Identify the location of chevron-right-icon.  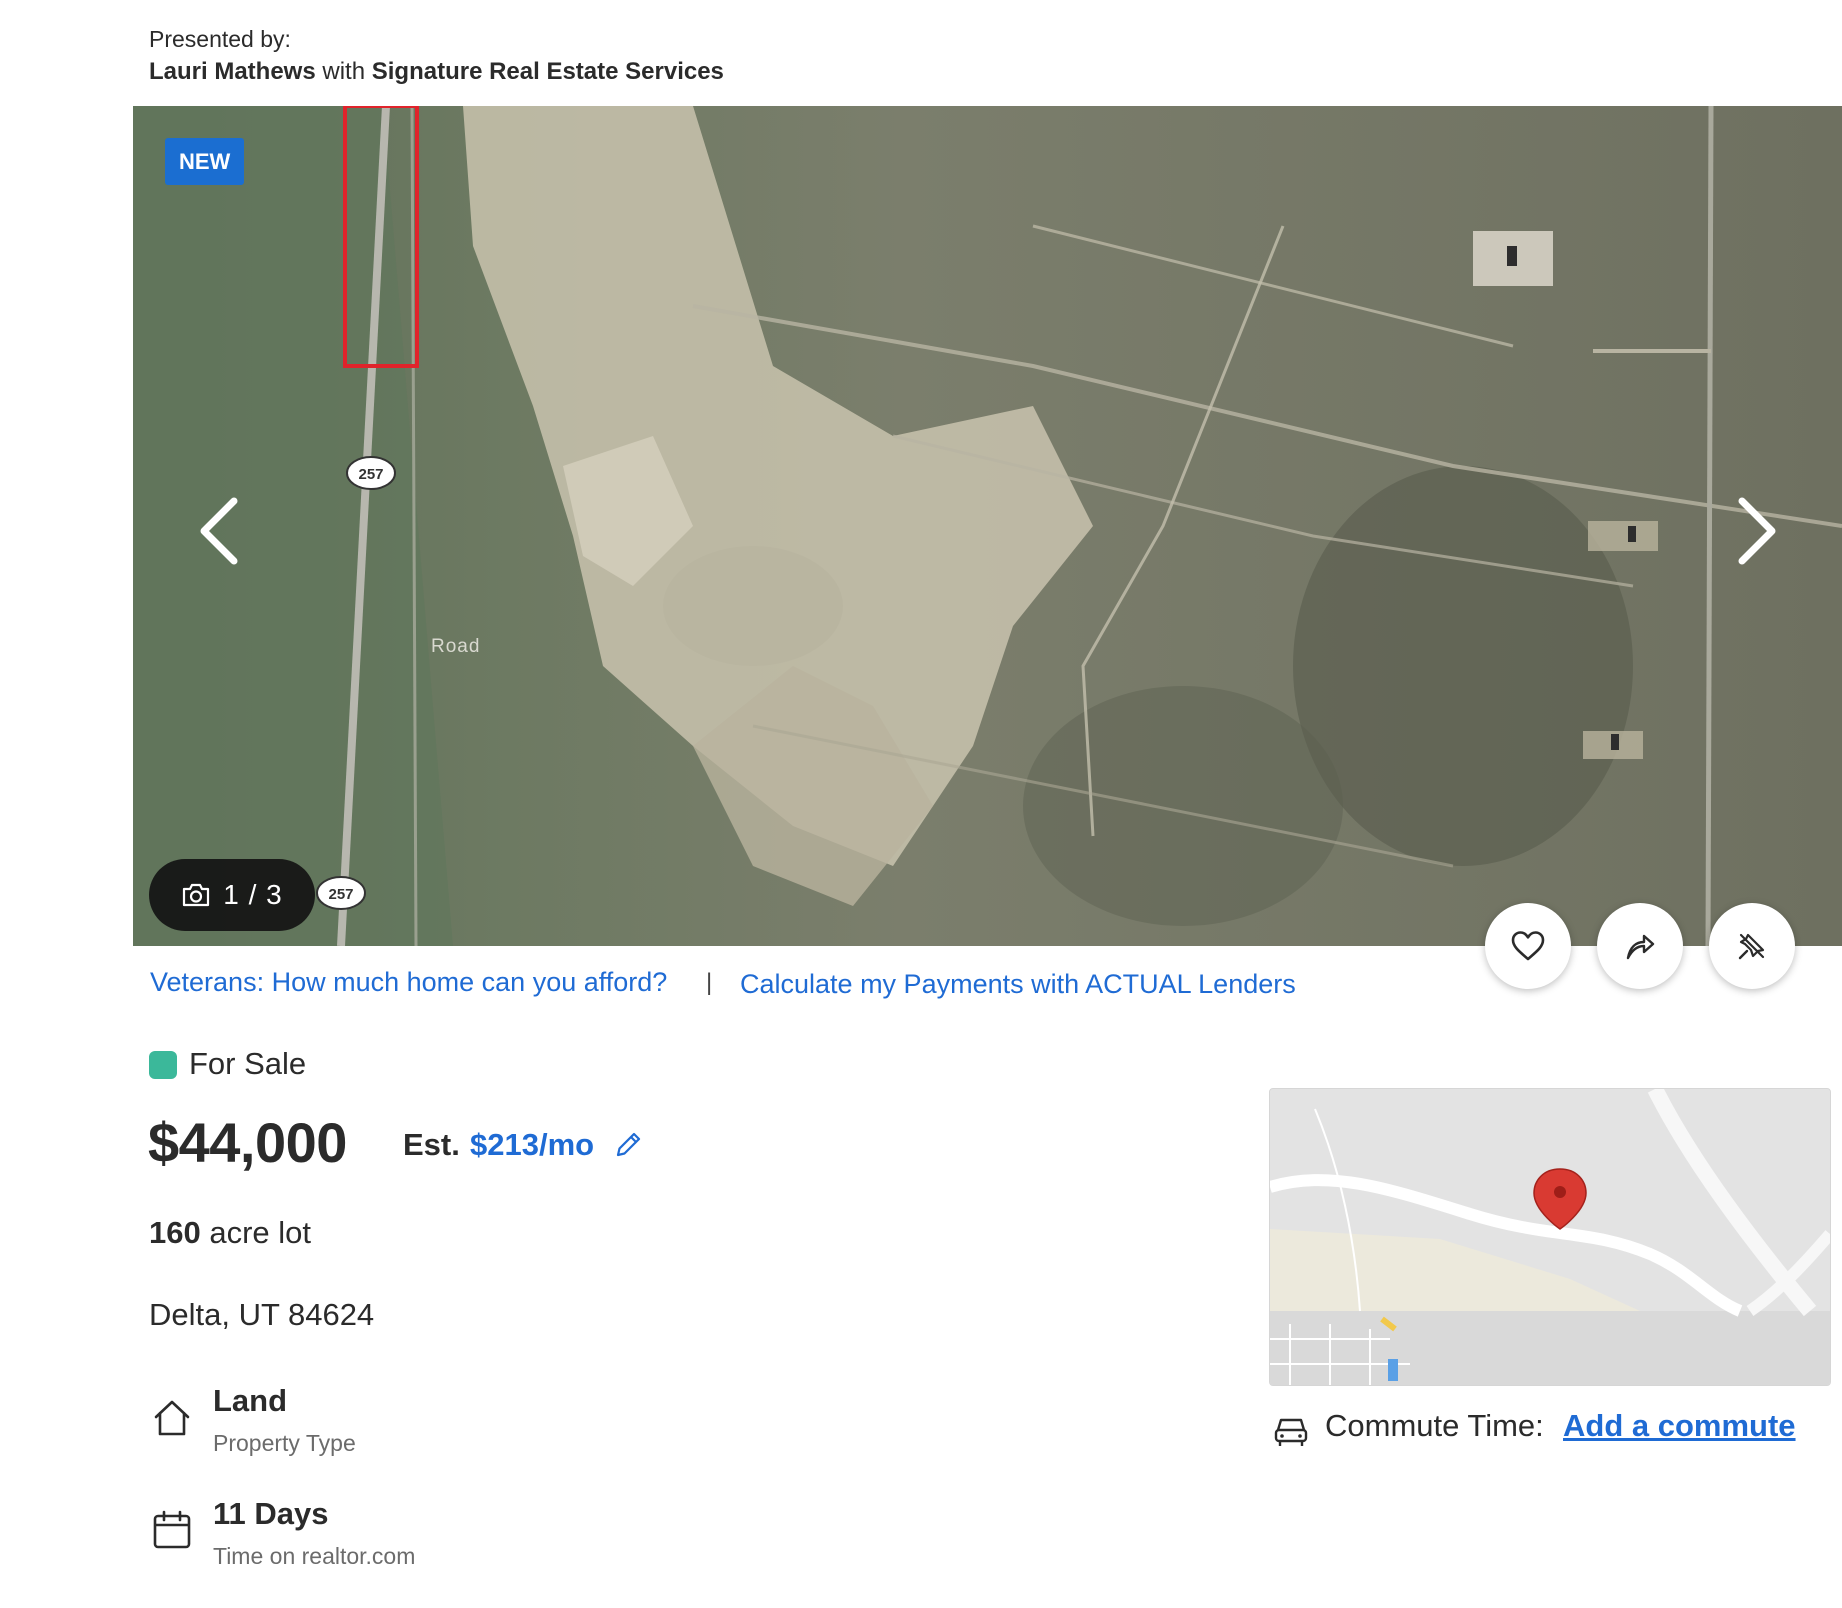
(1757, 531).